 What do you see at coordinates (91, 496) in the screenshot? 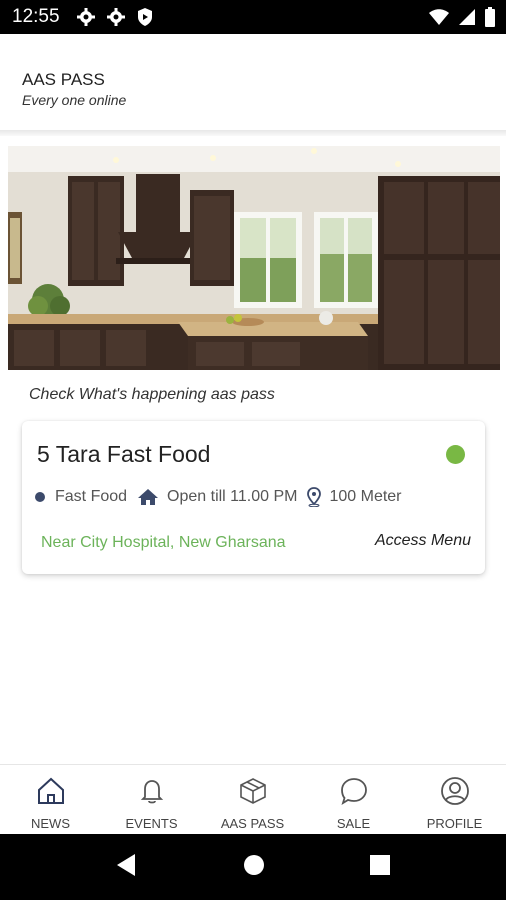
I see `place-category: Fast Food` at bounding box center [91, 496].